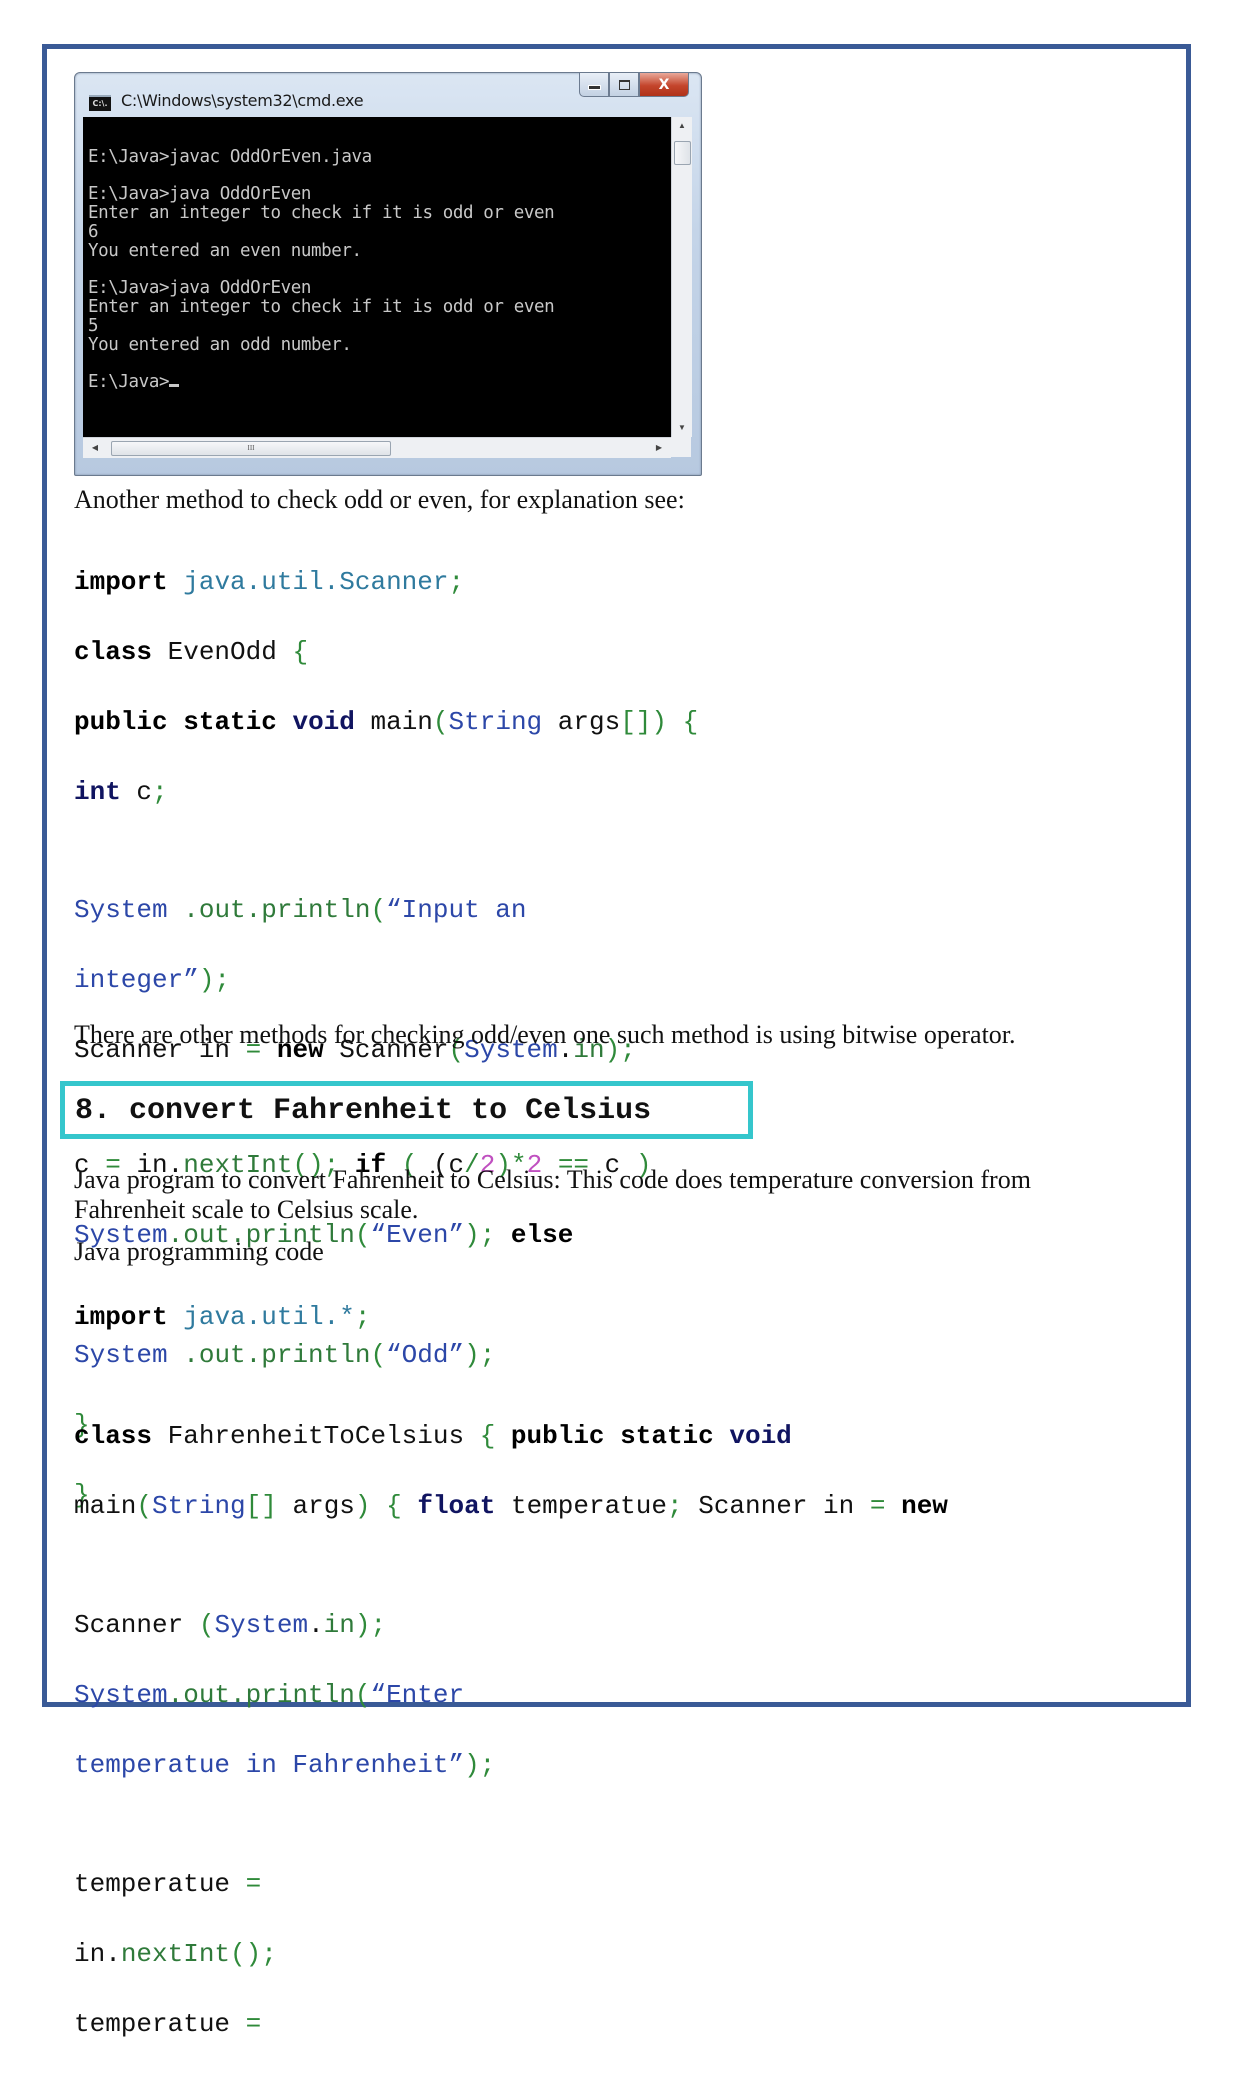  What do you see at coordinates (129, 382) in the screenshot?
I see `console-line: E:\Java>` at bounding box center [129, 382].